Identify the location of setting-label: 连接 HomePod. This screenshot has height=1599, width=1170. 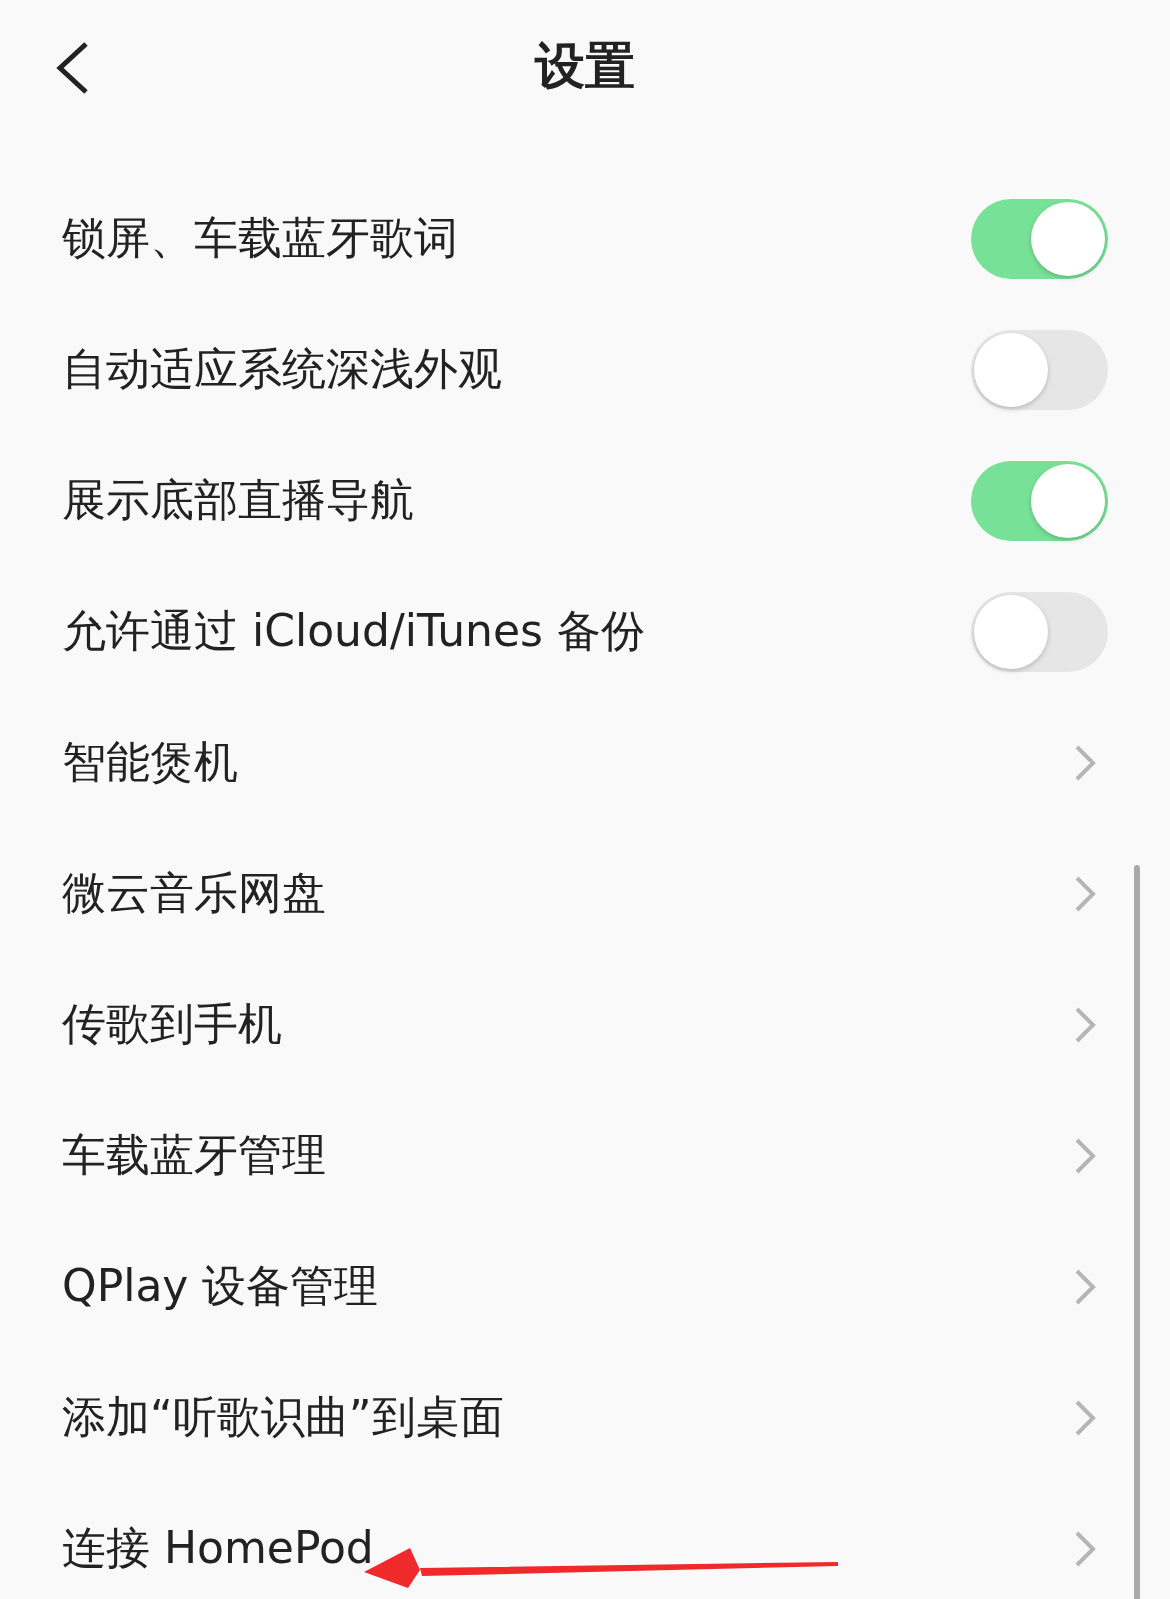
(218, 1548).